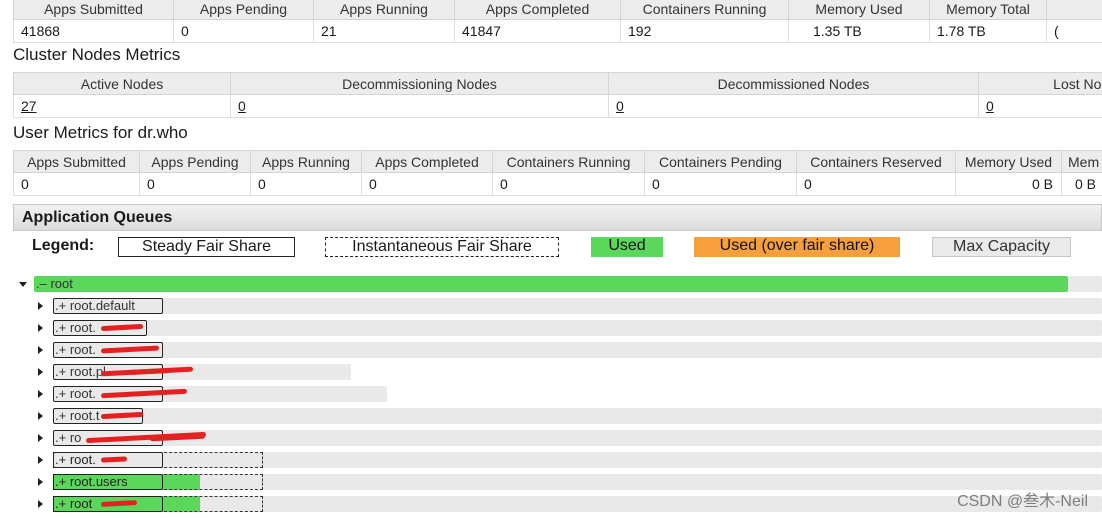 The height and width of the screenshot is (518, 1102). I want to click on col-lost-nodes: Lost Node, so click(1040, 83).